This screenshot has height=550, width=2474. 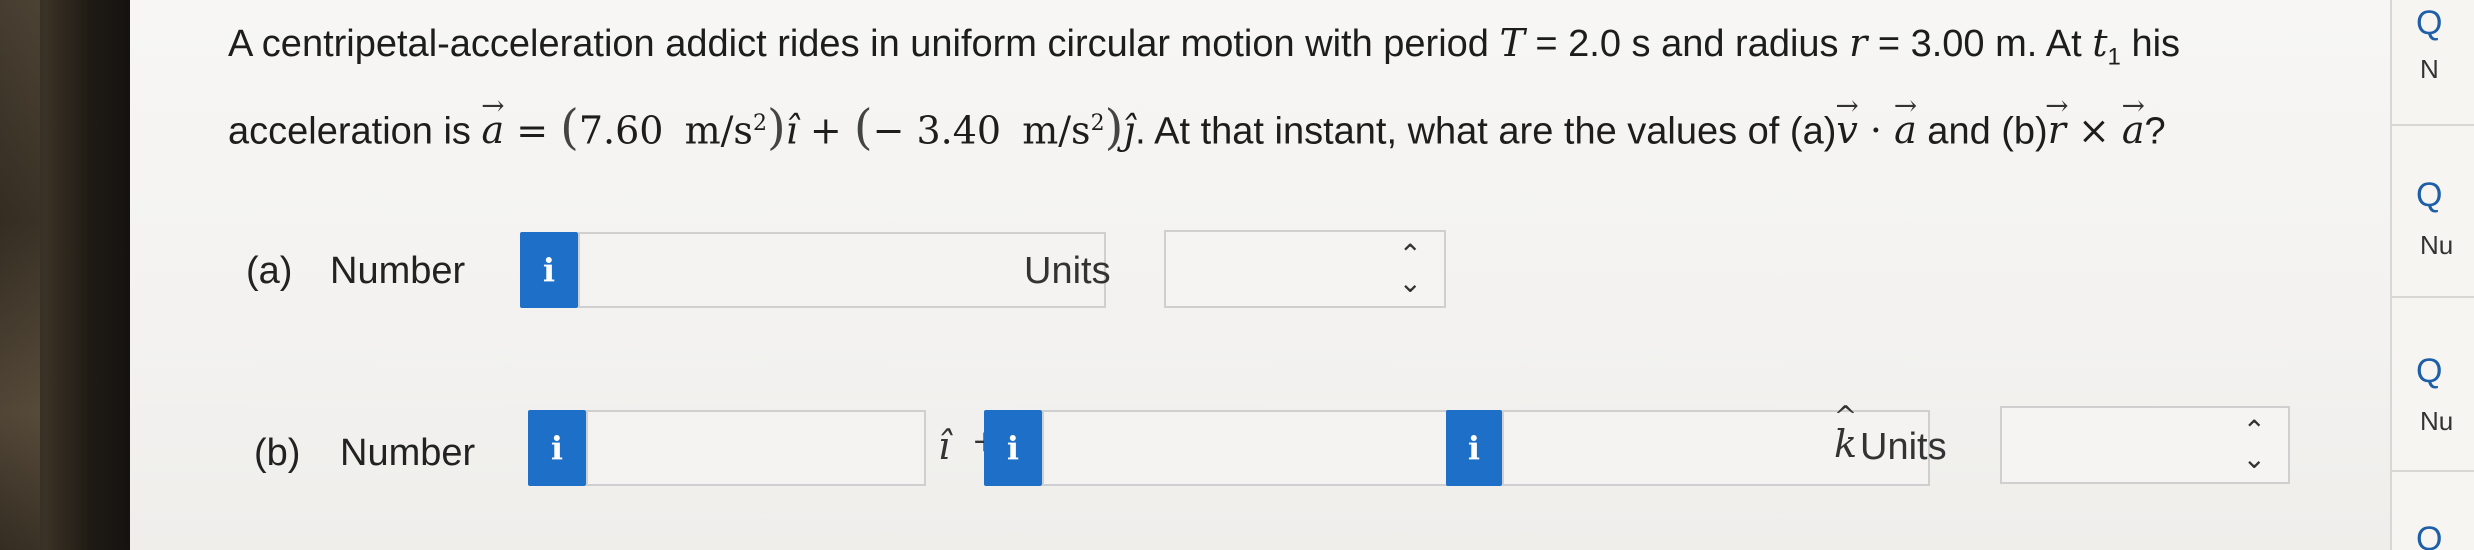 I want to click on part-b-units-label: Units, so click(x=1903, y=447).